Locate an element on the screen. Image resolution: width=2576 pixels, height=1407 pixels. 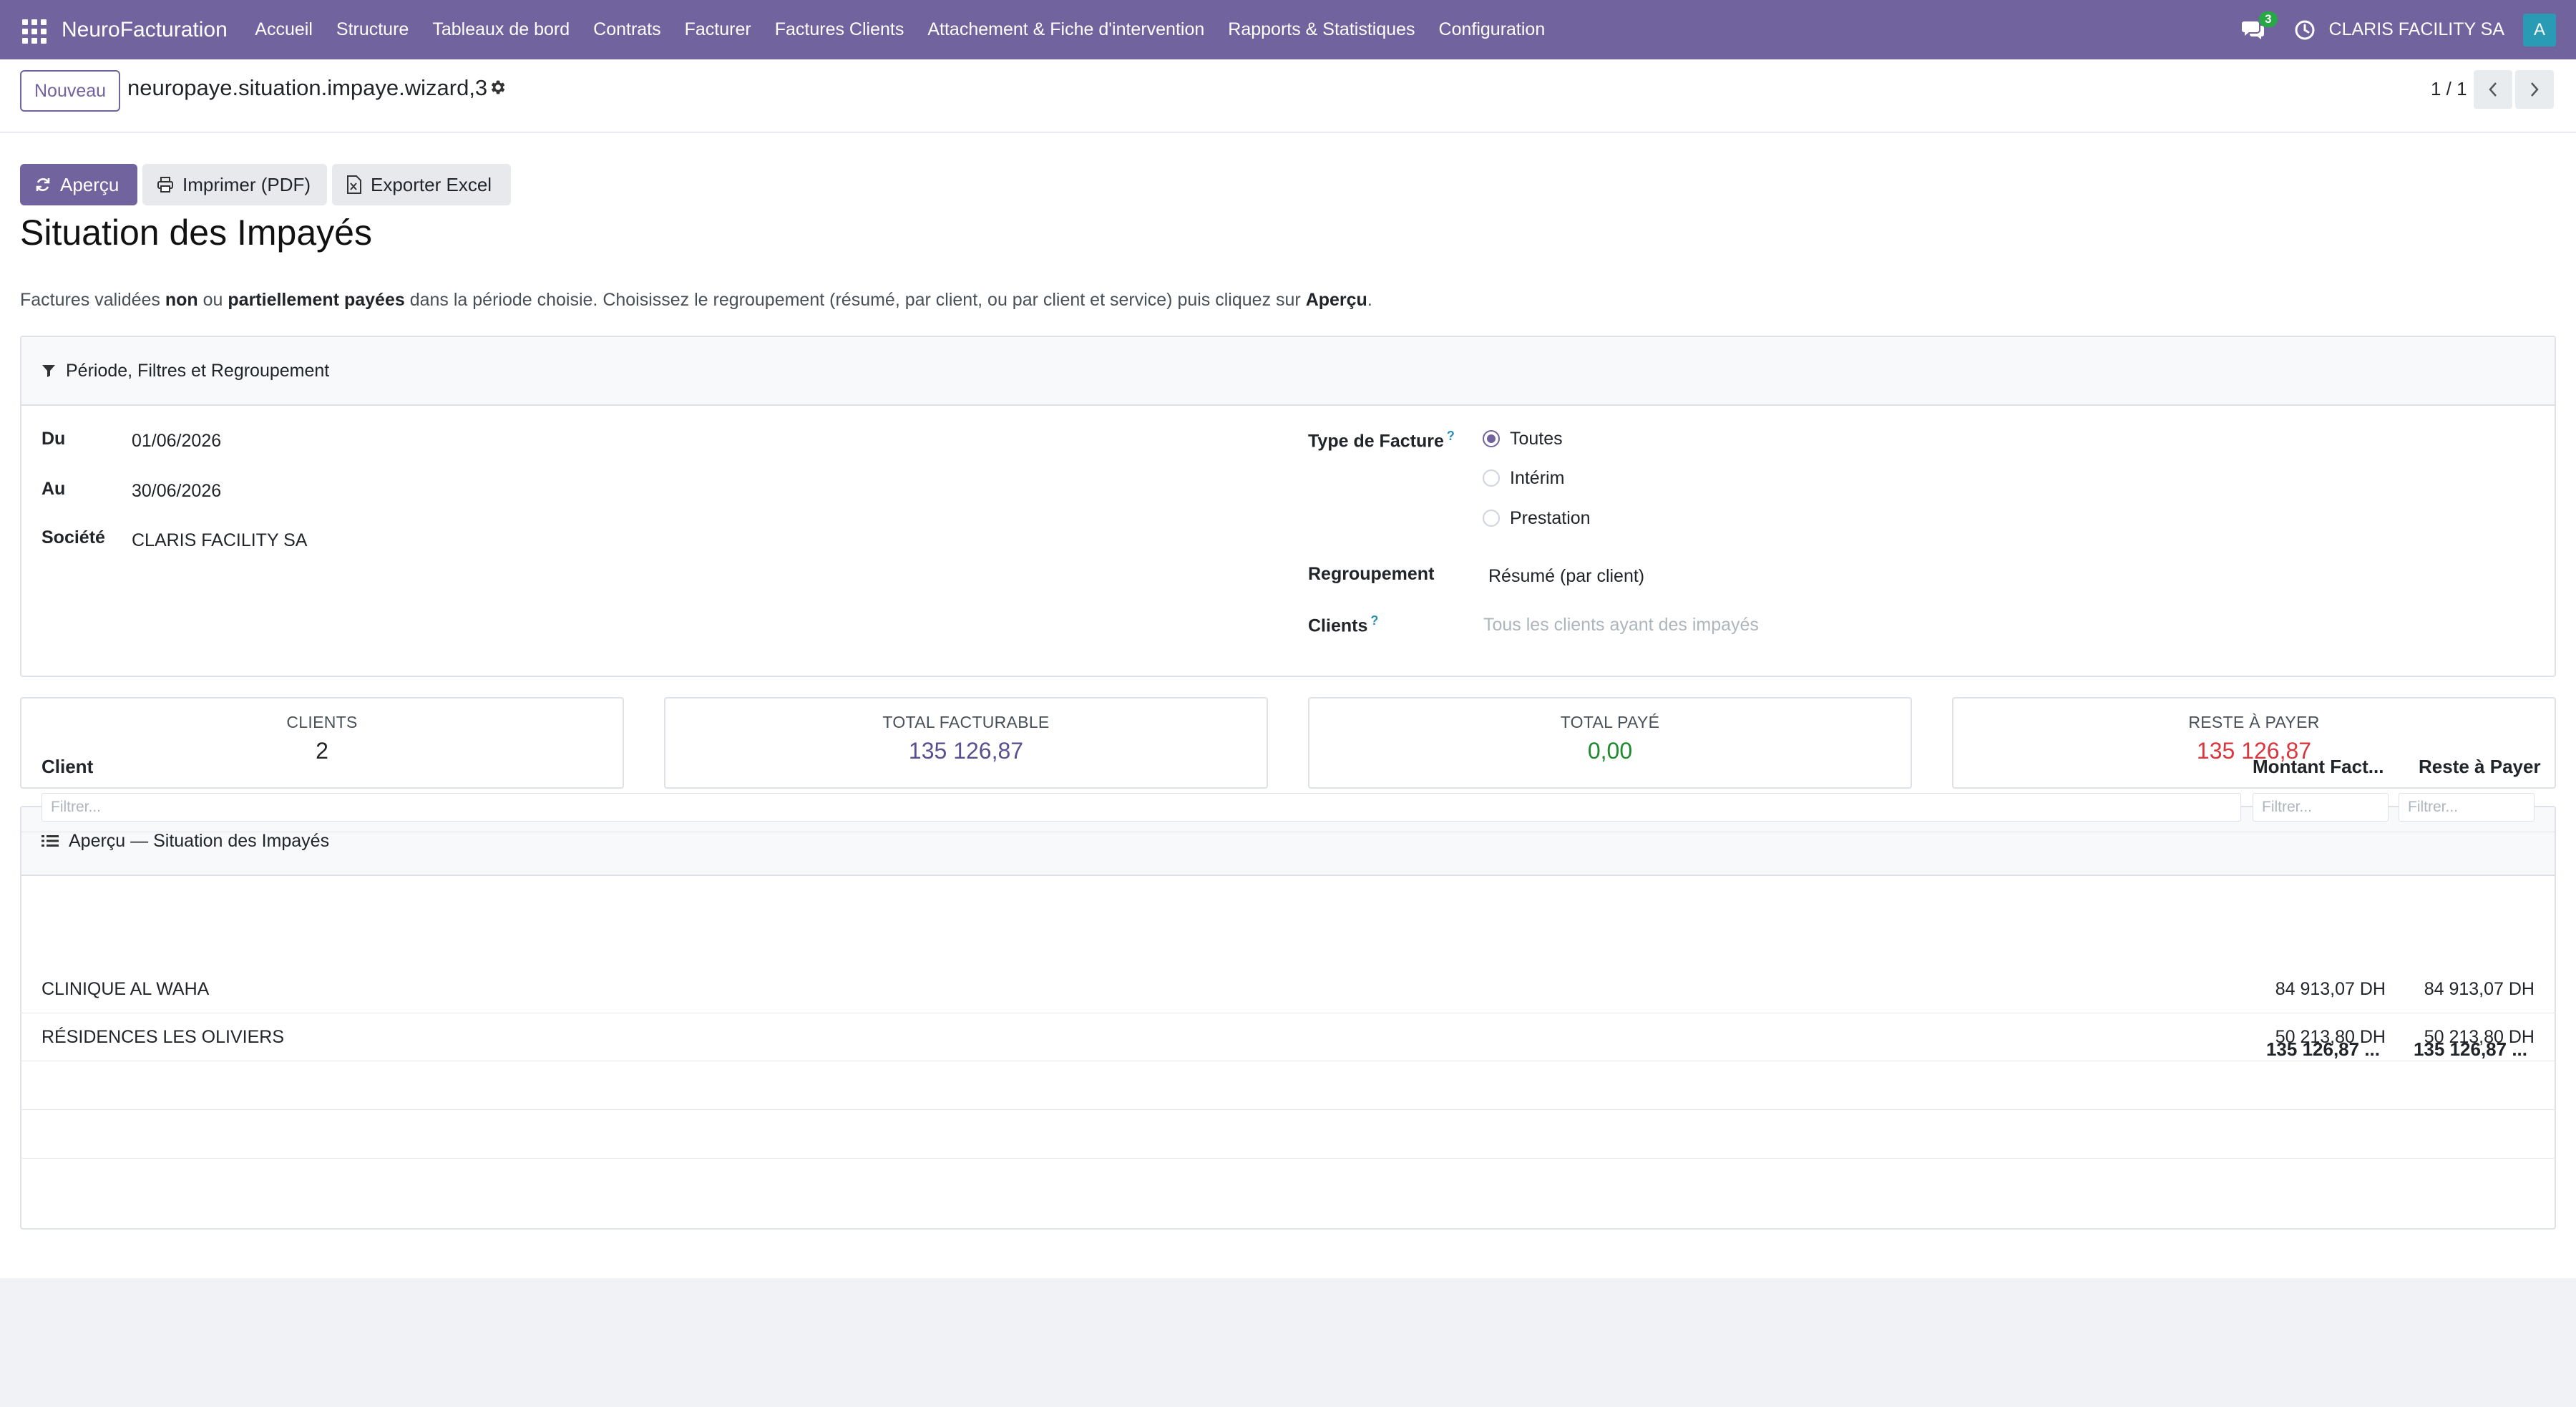
menu-item-facturer: Facturer is located at coordinates (718, 29).